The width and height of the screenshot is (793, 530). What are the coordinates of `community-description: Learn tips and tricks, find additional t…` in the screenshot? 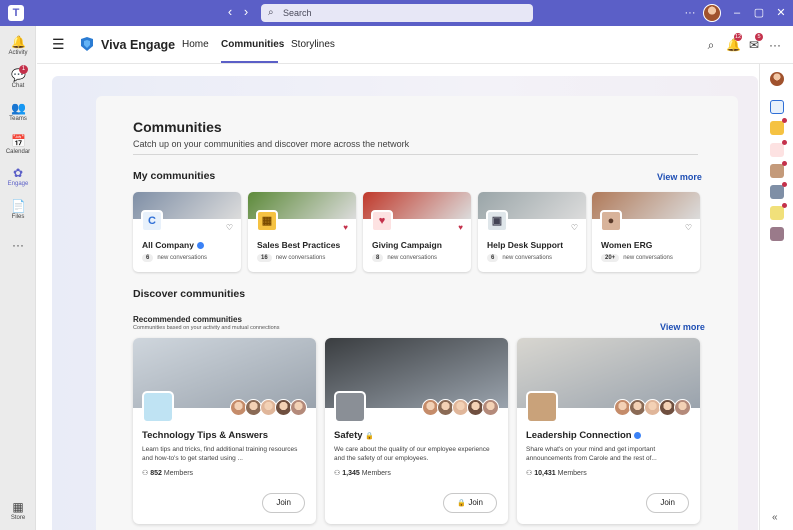 It's located at (220, 454).